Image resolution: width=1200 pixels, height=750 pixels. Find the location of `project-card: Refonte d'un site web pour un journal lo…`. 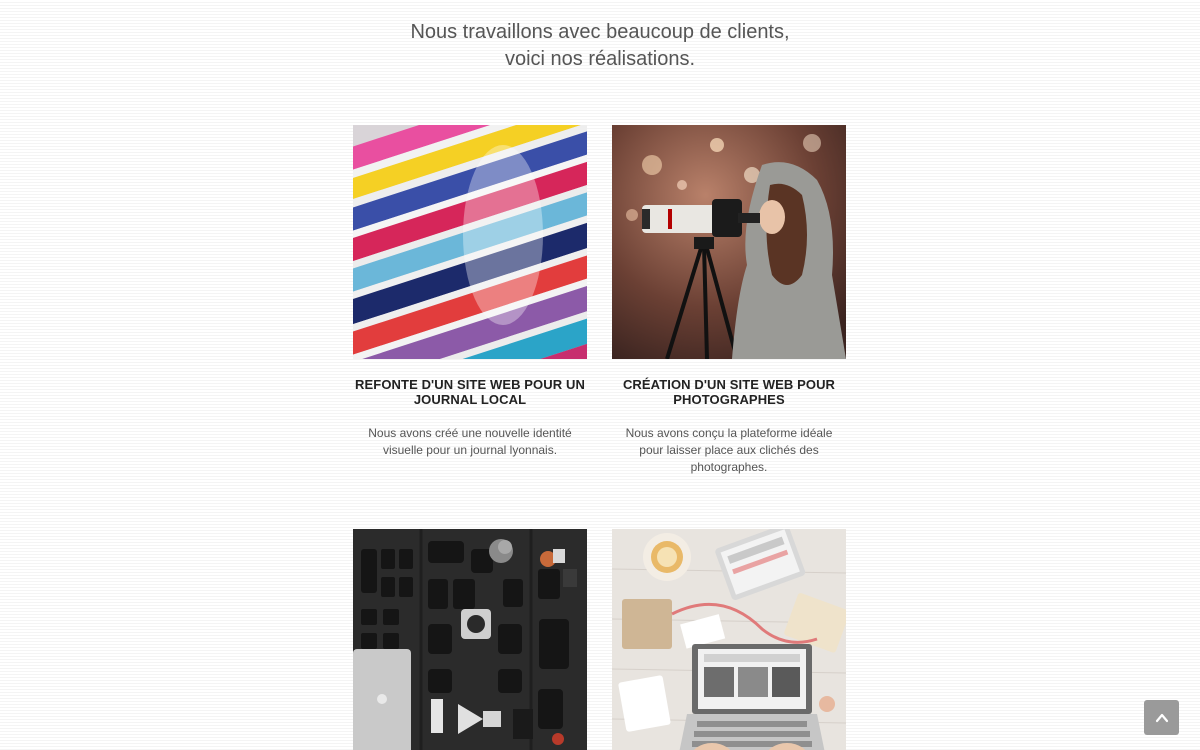

project-card: Refonte d'un site web pour un journal lo… is located at coordinates (470, 292).